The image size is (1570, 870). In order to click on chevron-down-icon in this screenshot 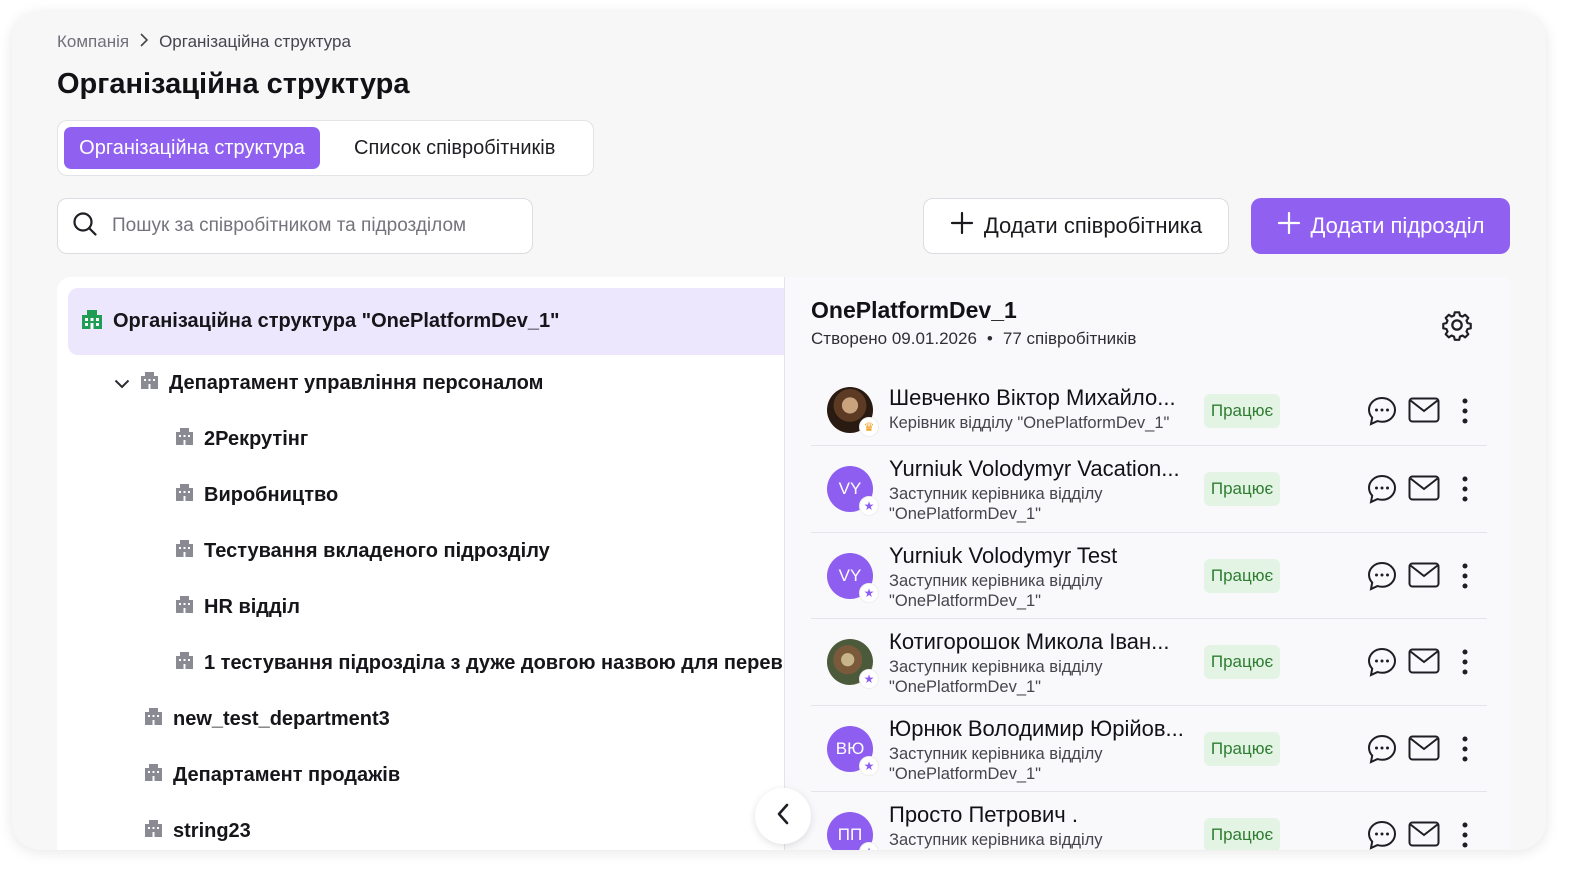, I will do `click(122, 383)`.